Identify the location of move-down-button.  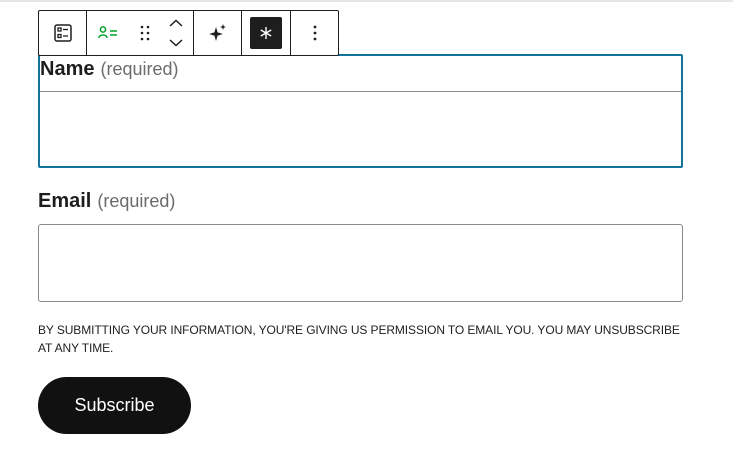
(176, 43).